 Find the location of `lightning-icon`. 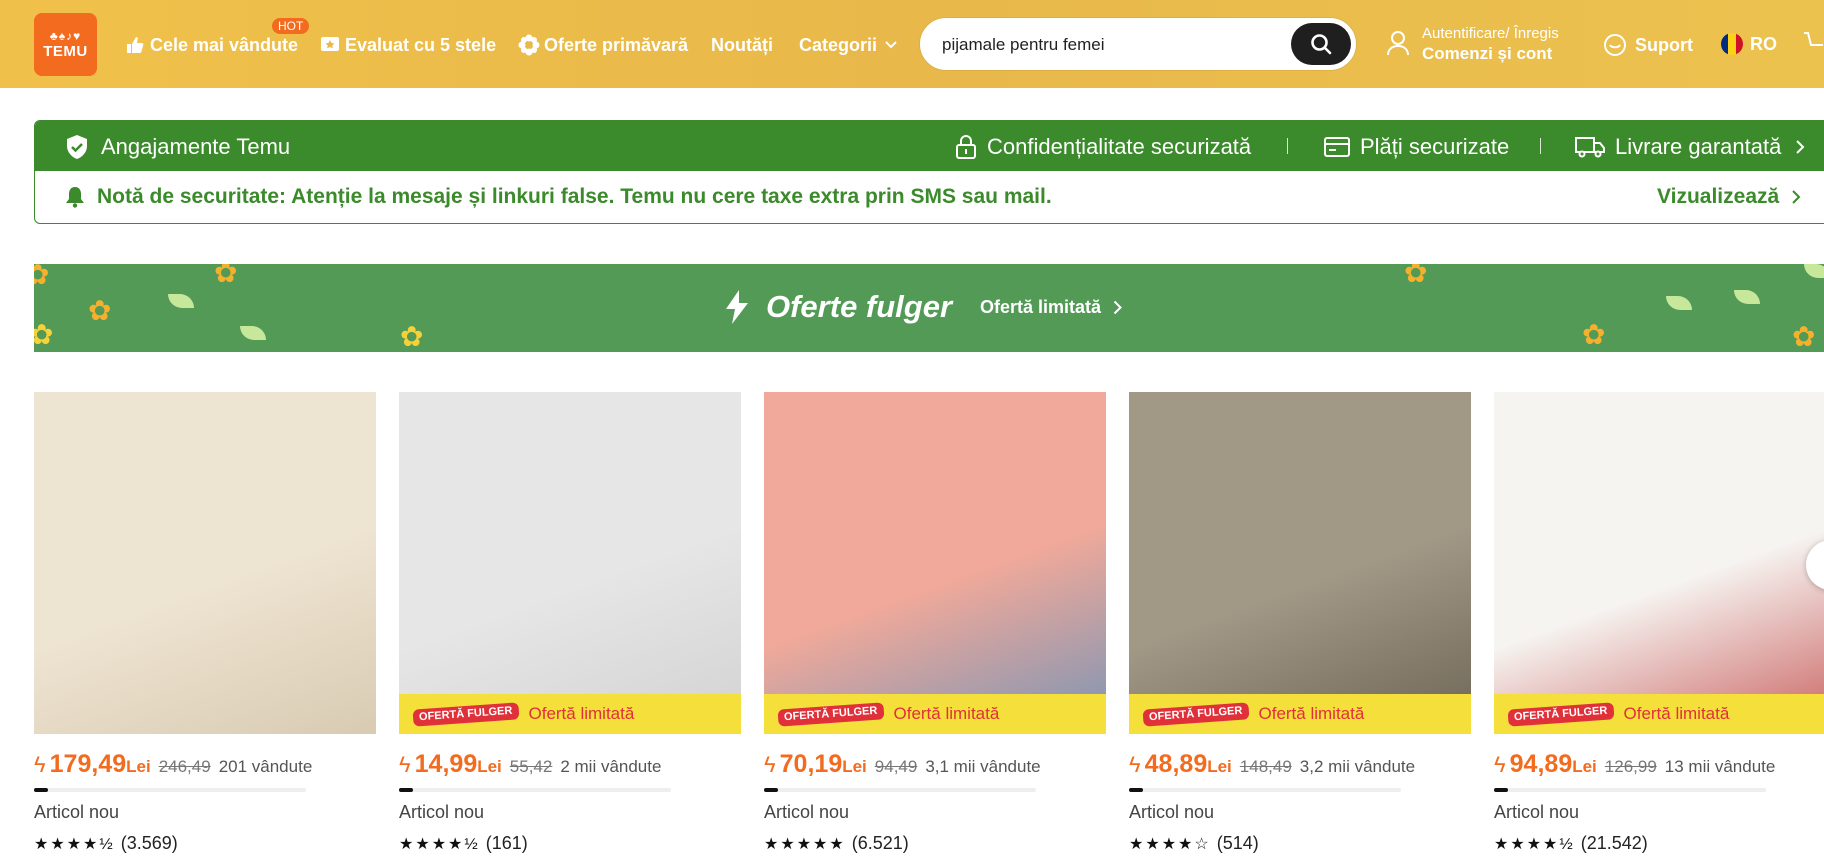

lightning-icon is located at coordinates (737, 307).